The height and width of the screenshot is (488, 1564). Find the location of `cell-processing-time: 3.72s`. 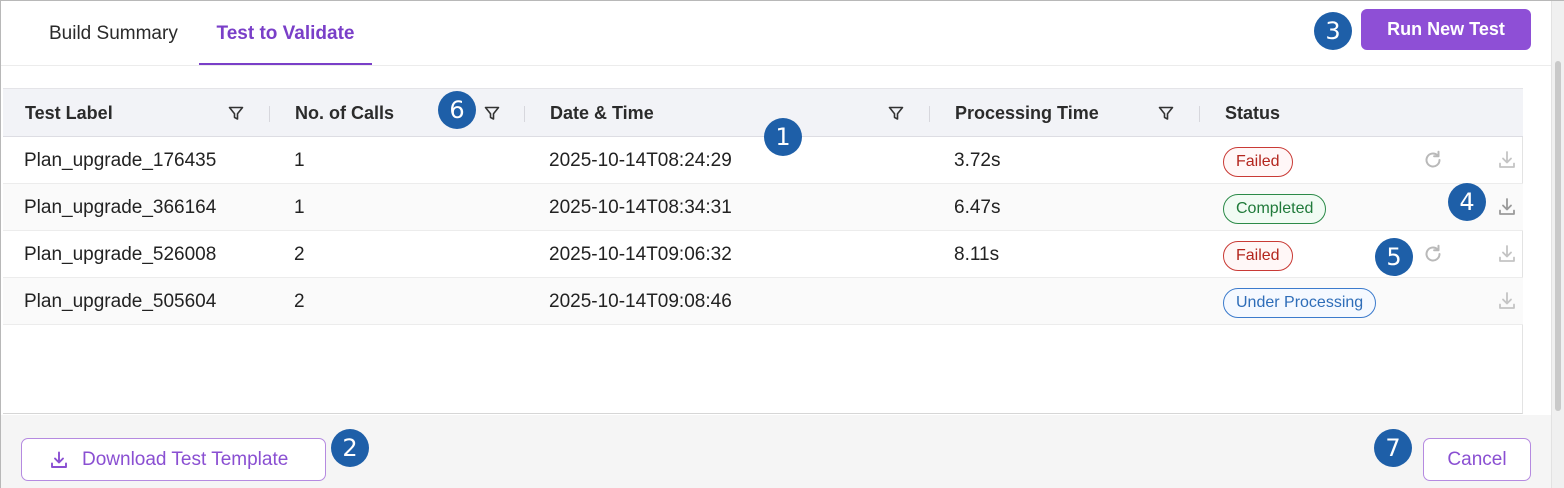

cell-processing-time: 3.72s is located at coordinates (977, 160).